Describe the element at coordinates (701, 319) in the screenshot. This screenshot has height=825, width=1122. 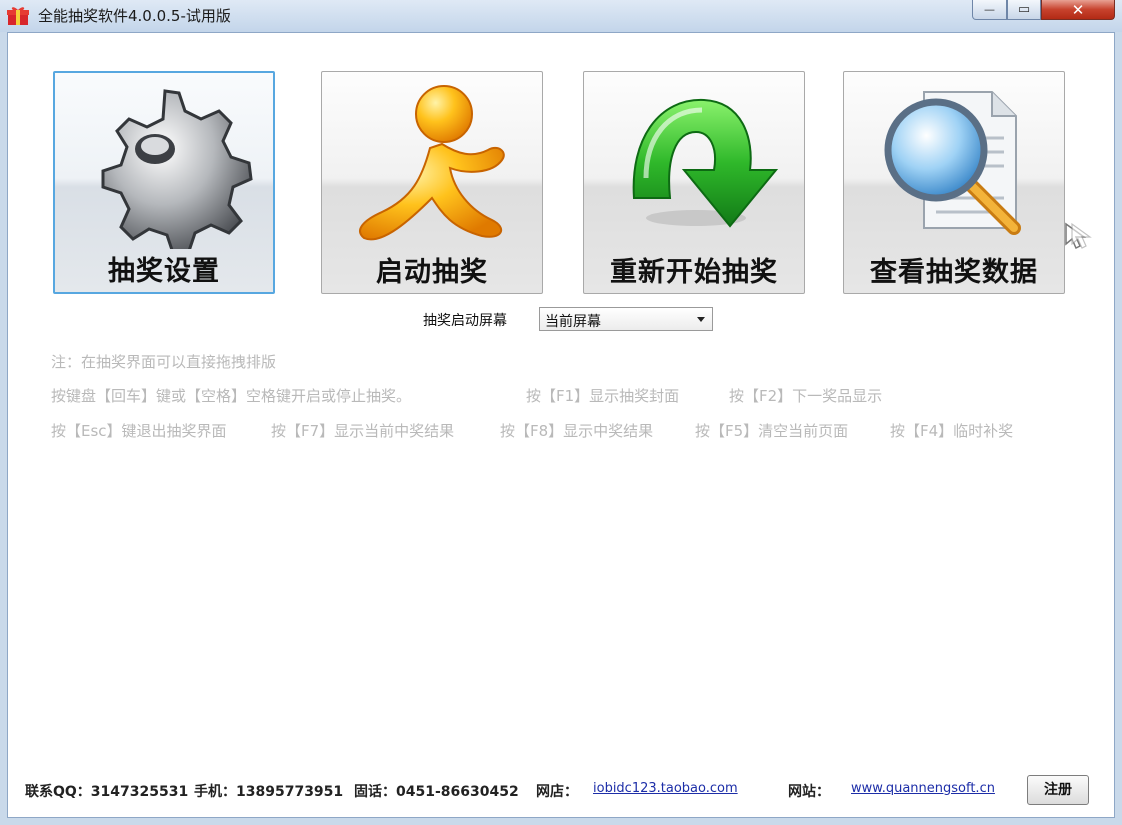
I see `chevron-down-icon` at that location.